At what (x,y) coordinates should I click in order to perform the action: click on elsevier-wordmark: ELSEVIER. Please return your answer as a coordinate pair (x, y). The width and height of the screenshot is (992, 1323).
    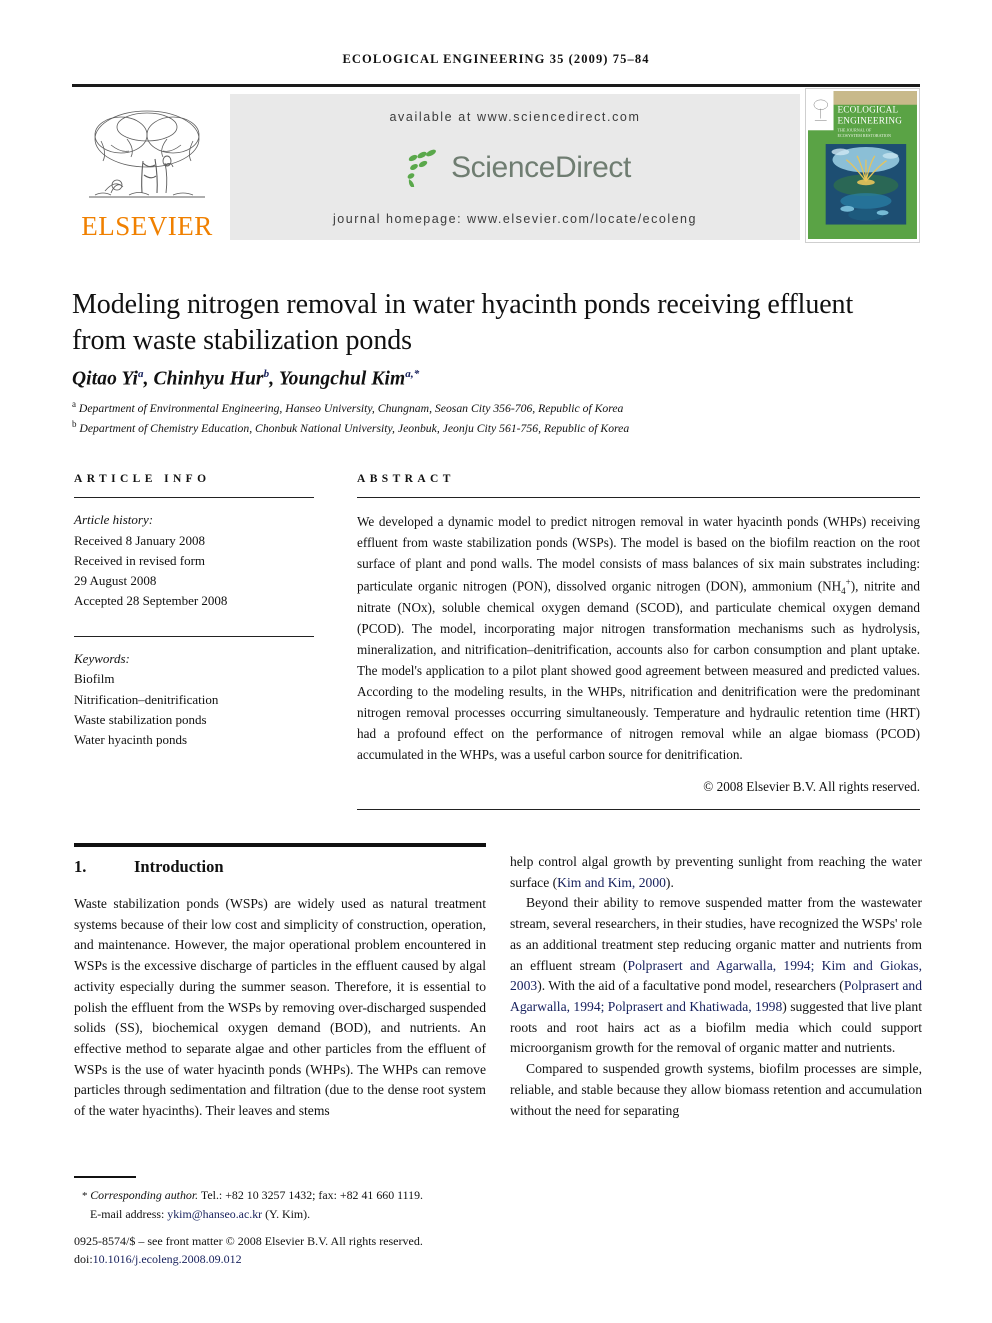
    Looking at the image, I should click on (147, 226).